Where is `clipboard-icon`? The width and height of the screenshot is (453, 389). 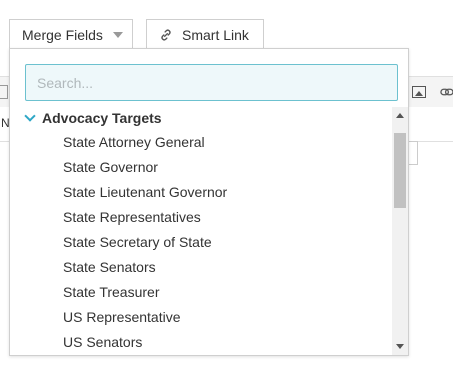 clipboard-icon is located at coordinates (4, 92).